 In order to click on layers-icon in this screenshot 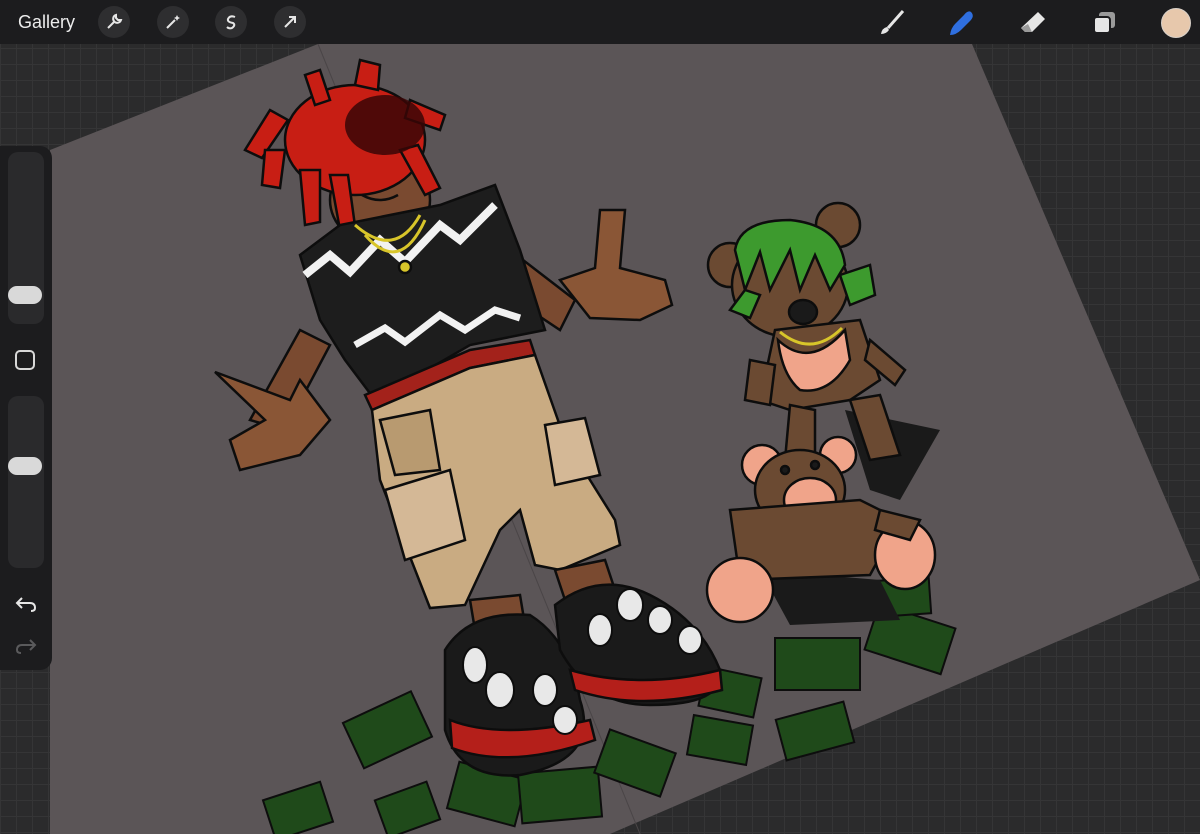, I will do `click(1105, 23)`.